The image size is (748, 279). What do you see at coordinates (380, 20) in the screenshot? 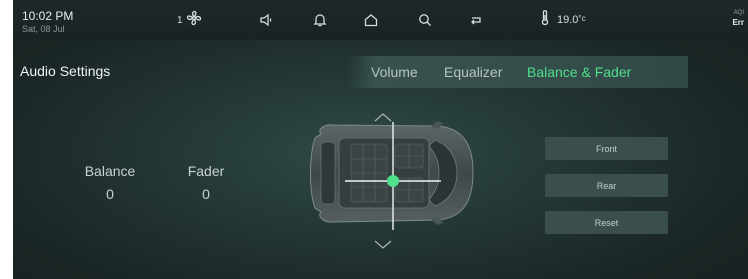
I see `status-bar: 10:02 PM Sat, 08 Jul 1 19.0°c AQI Err` at bounding box center [380, 20].